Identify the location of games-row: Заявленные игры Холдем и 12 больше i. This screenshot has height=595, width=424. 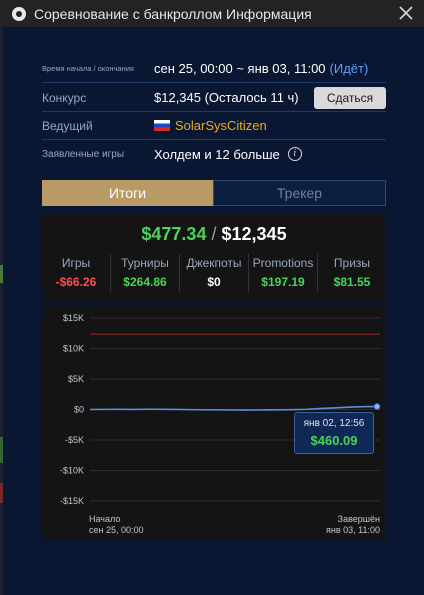
(214, 154).